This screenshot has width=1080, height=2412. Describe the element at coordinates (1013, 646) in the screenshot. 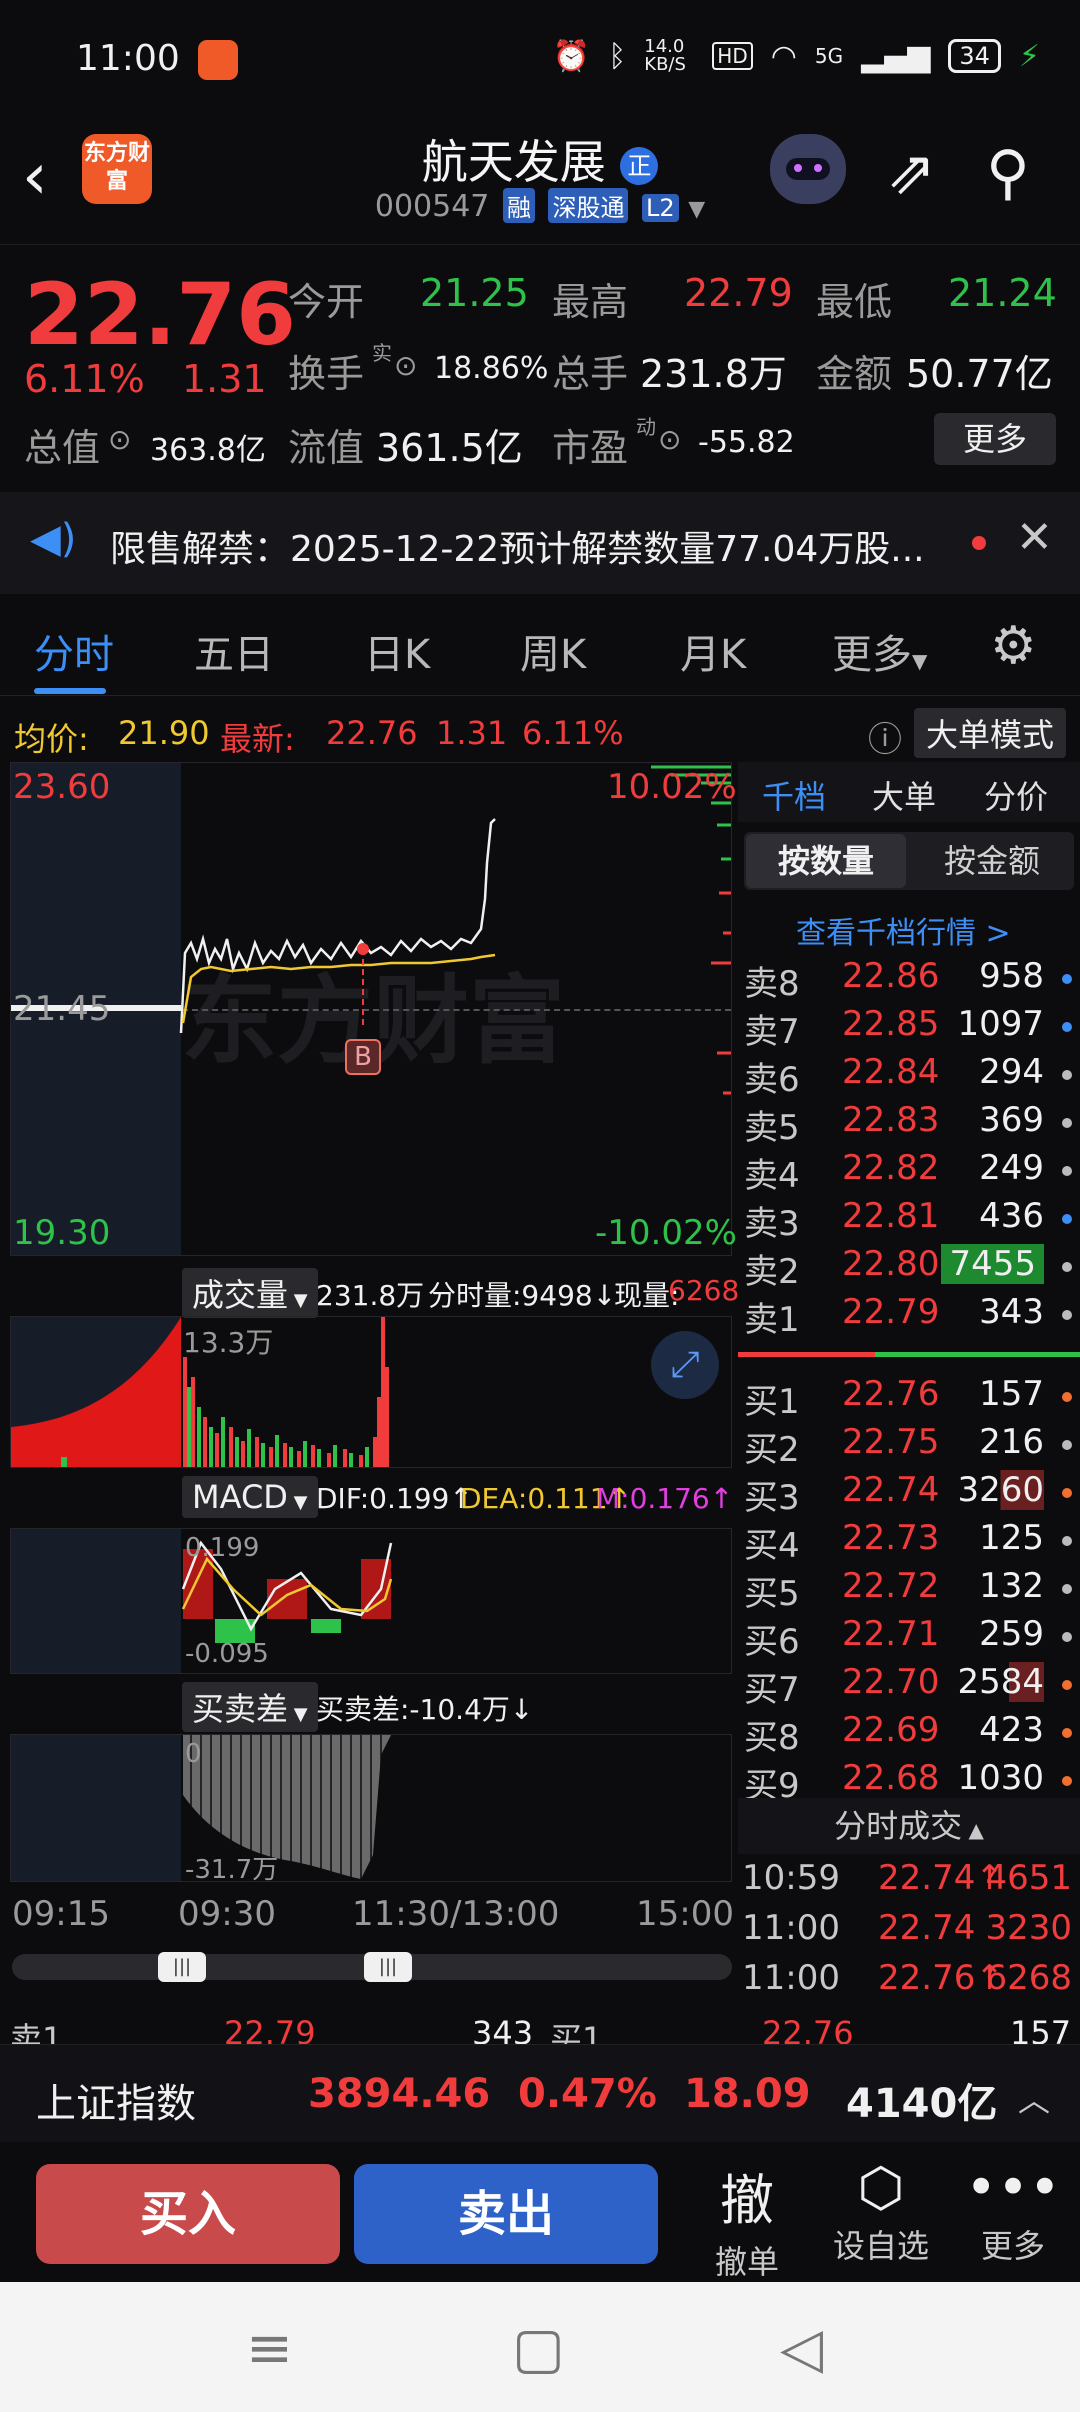

I see `gear-icon: ⚙` at that location.